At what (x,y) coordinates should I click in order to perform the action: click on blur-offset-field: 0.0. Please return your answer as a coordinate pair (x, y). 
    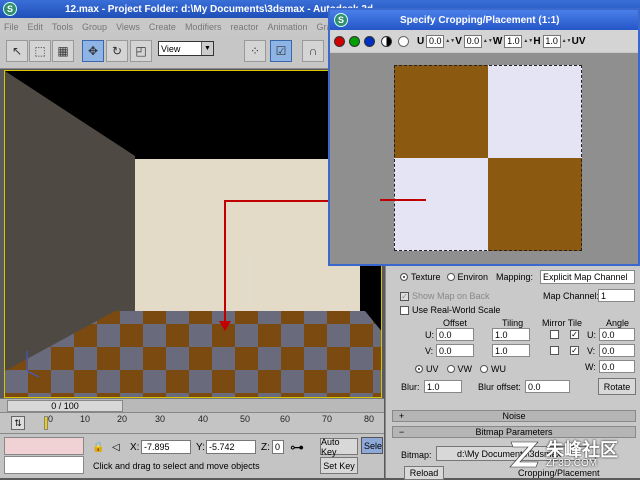
    Looking at the image, I should click on (547, 386).